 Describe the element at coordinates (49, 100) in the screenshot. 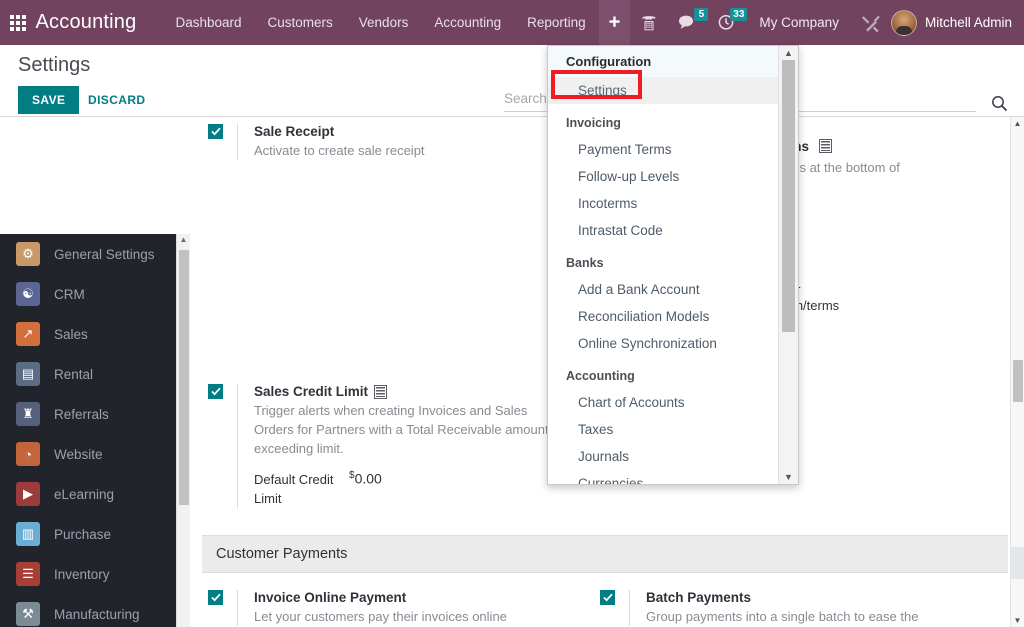

I see `save-button: SAVE` at that location.